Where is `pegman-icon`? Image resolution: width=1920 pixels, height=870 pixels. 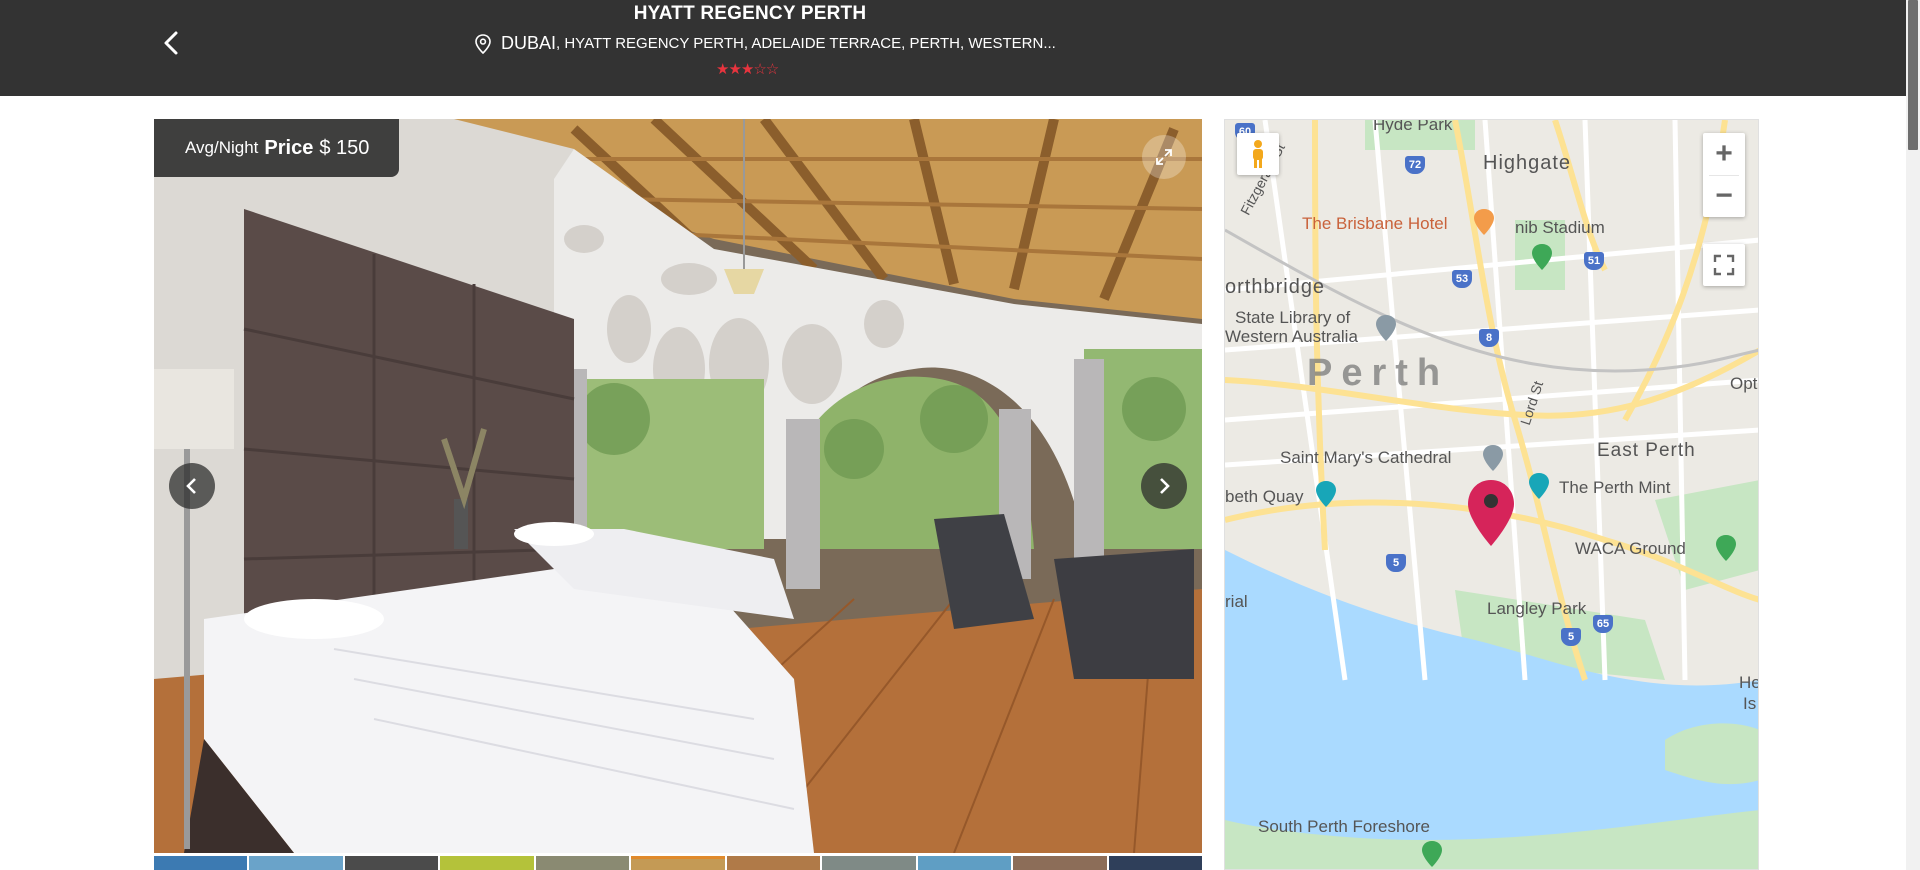
pegman-icon is located at coordinates (1258, 154).